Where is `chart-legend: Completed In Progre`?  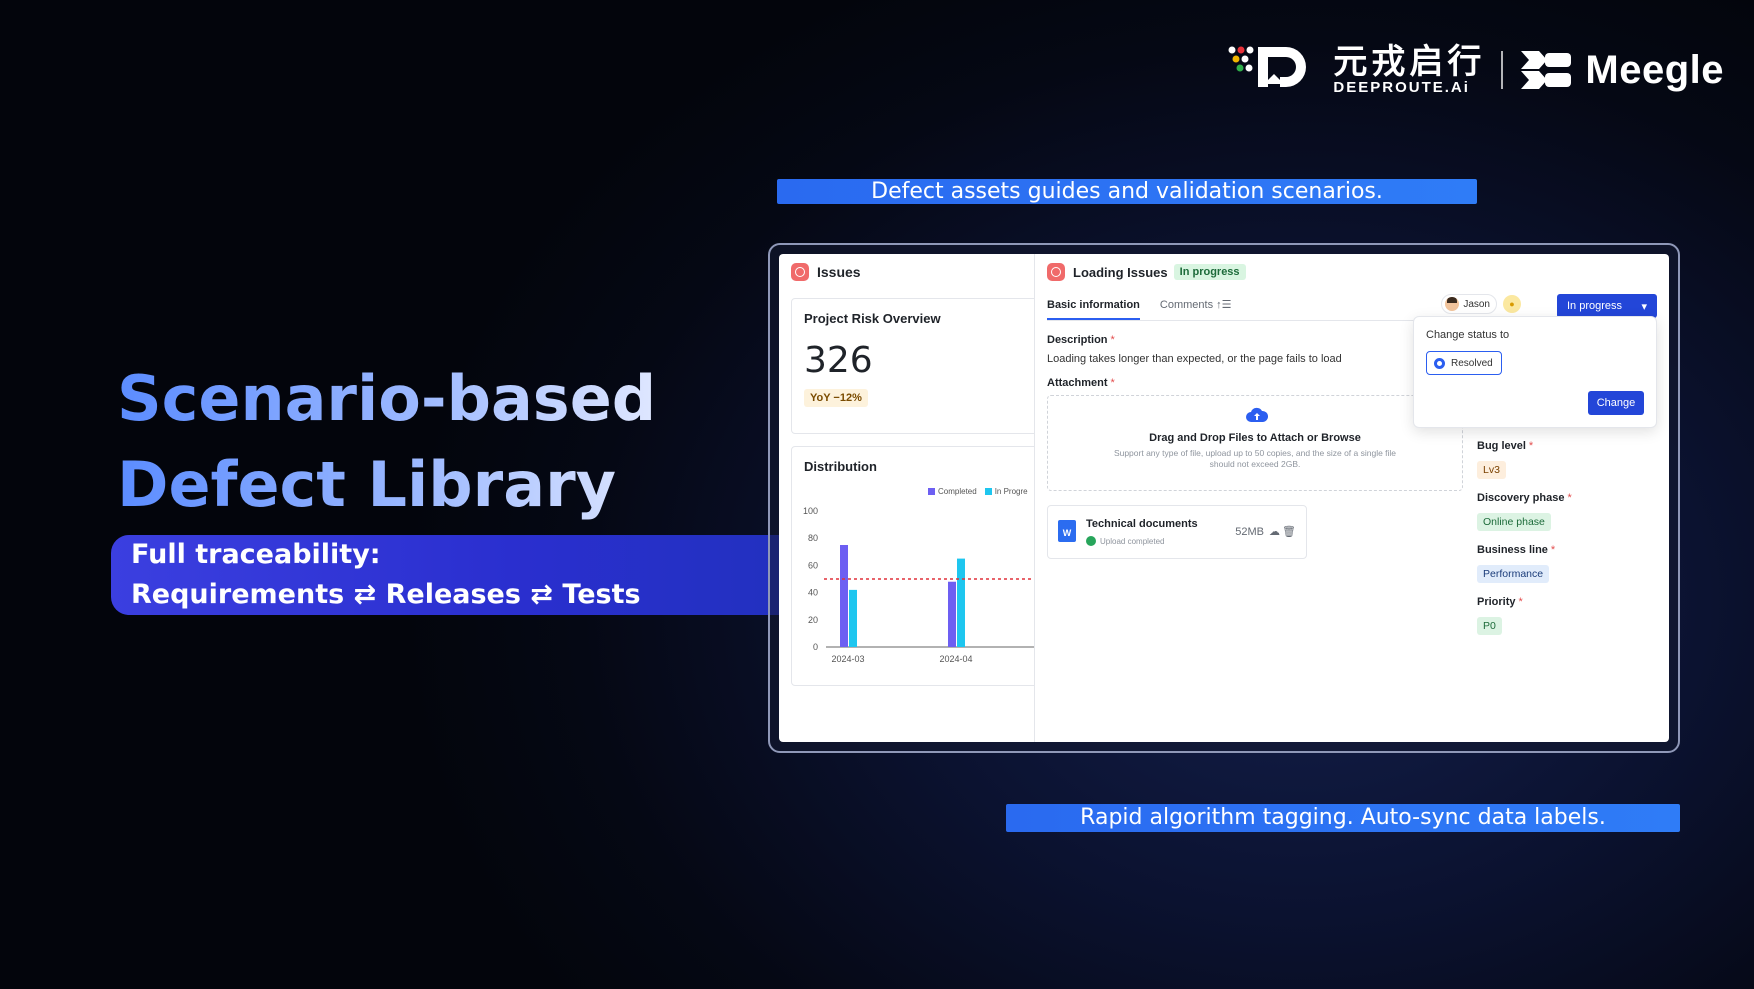
chart-legend: Completed In Progre is located at coordinates (981, 491).